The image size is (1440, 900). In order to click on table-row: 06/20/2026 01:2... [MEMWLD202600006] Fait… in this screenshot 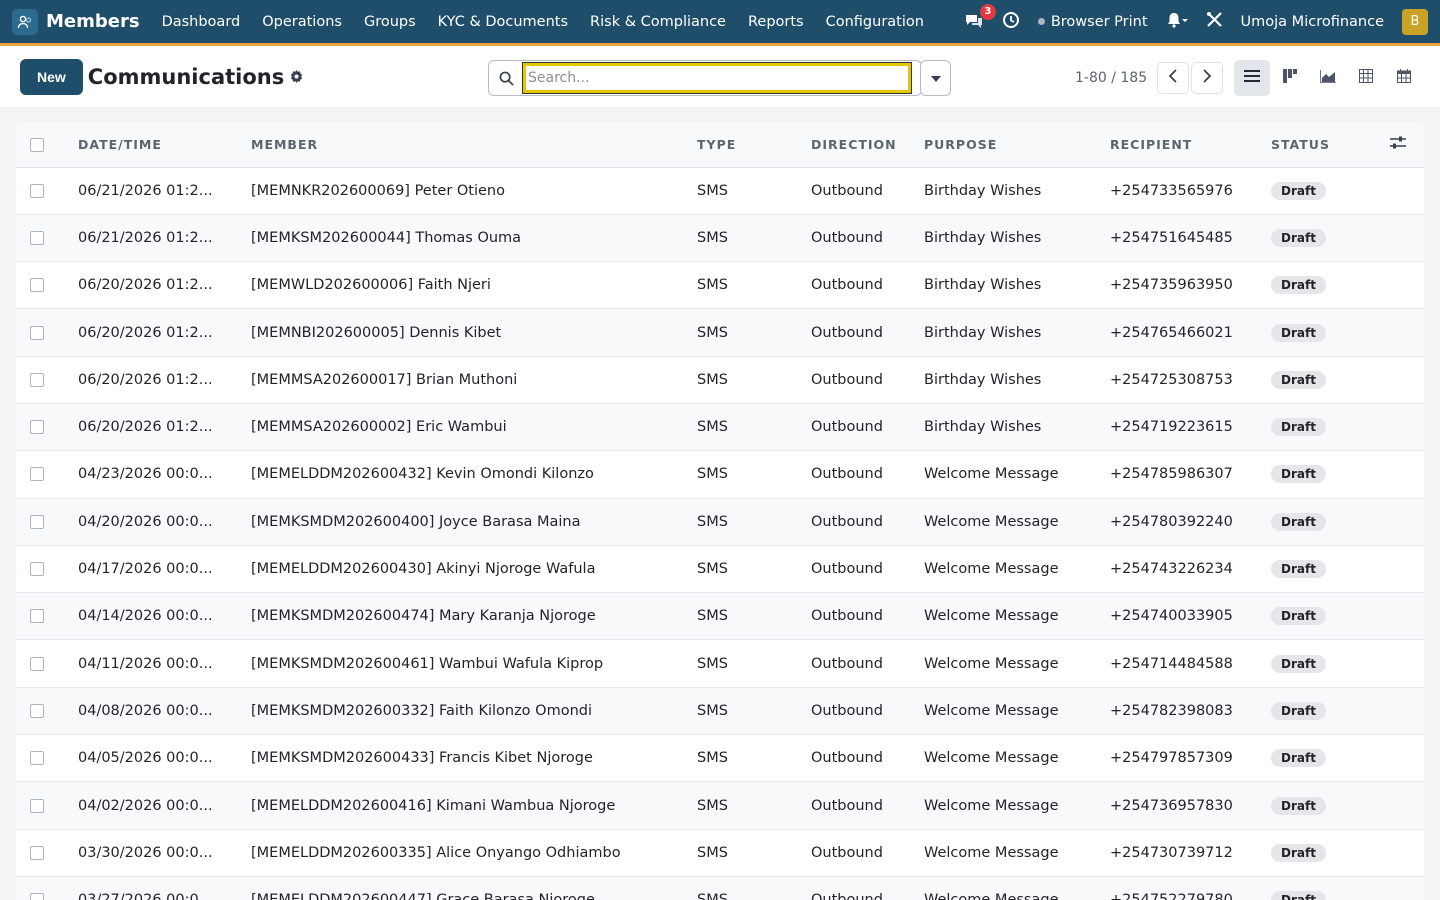, I will do `click(720, 285)`.